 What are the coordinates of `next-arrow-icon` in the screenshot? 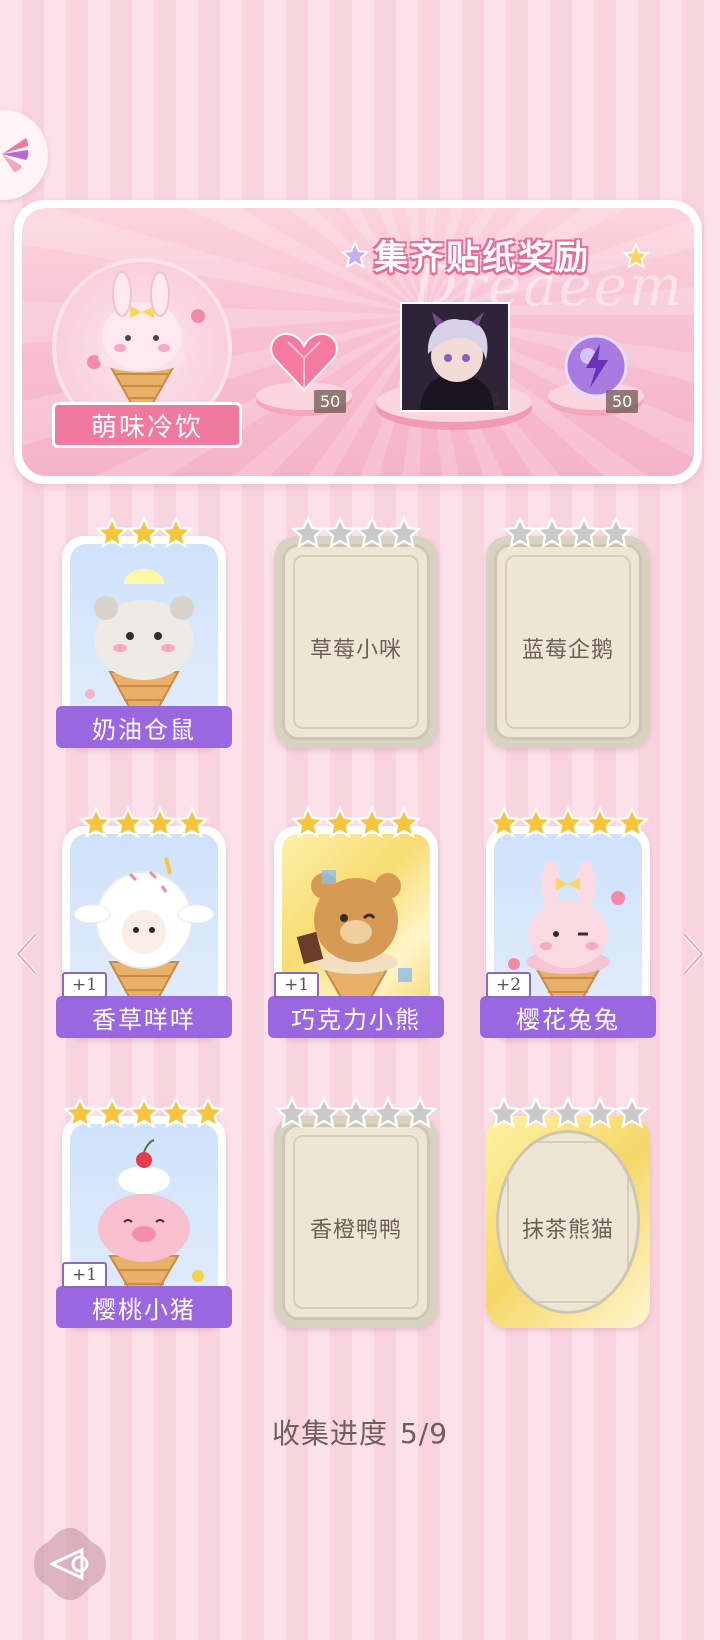 It's located at (694, 954).